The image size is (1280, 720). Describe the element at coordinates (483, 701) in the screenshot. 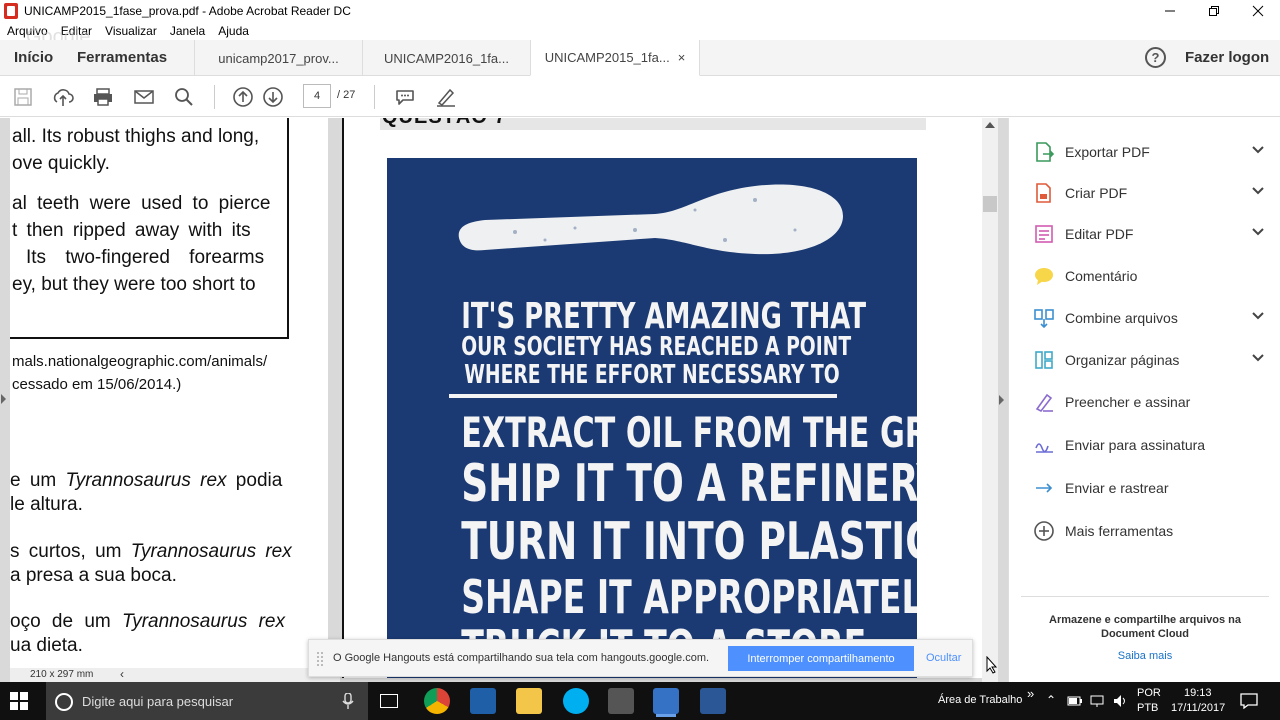

I see `app-icon` at that location.